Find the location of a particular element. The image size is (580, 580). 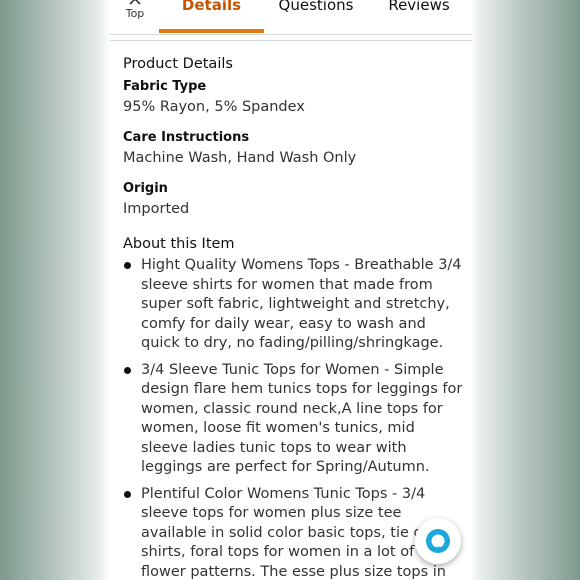

alexa-icon is located at coordinates (438, 541).